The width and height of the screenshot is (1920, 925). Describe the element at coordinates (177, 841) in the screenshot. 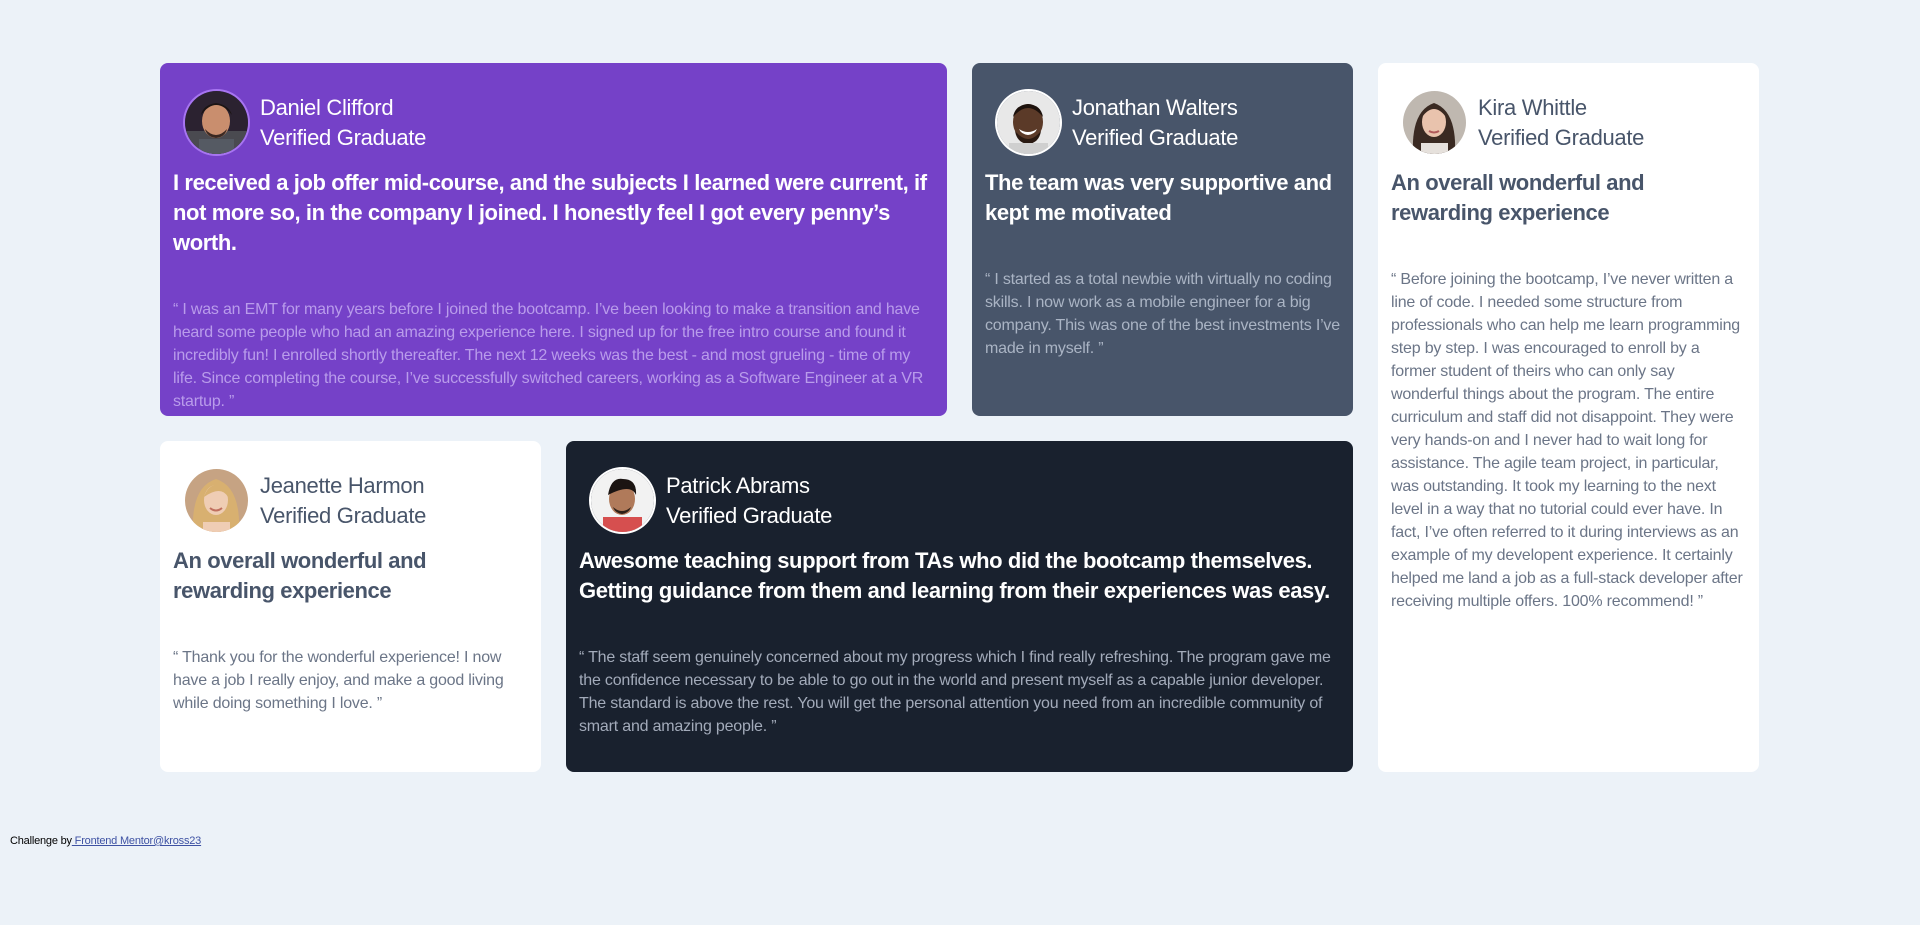

I see `author-link: @kross23` at that location.